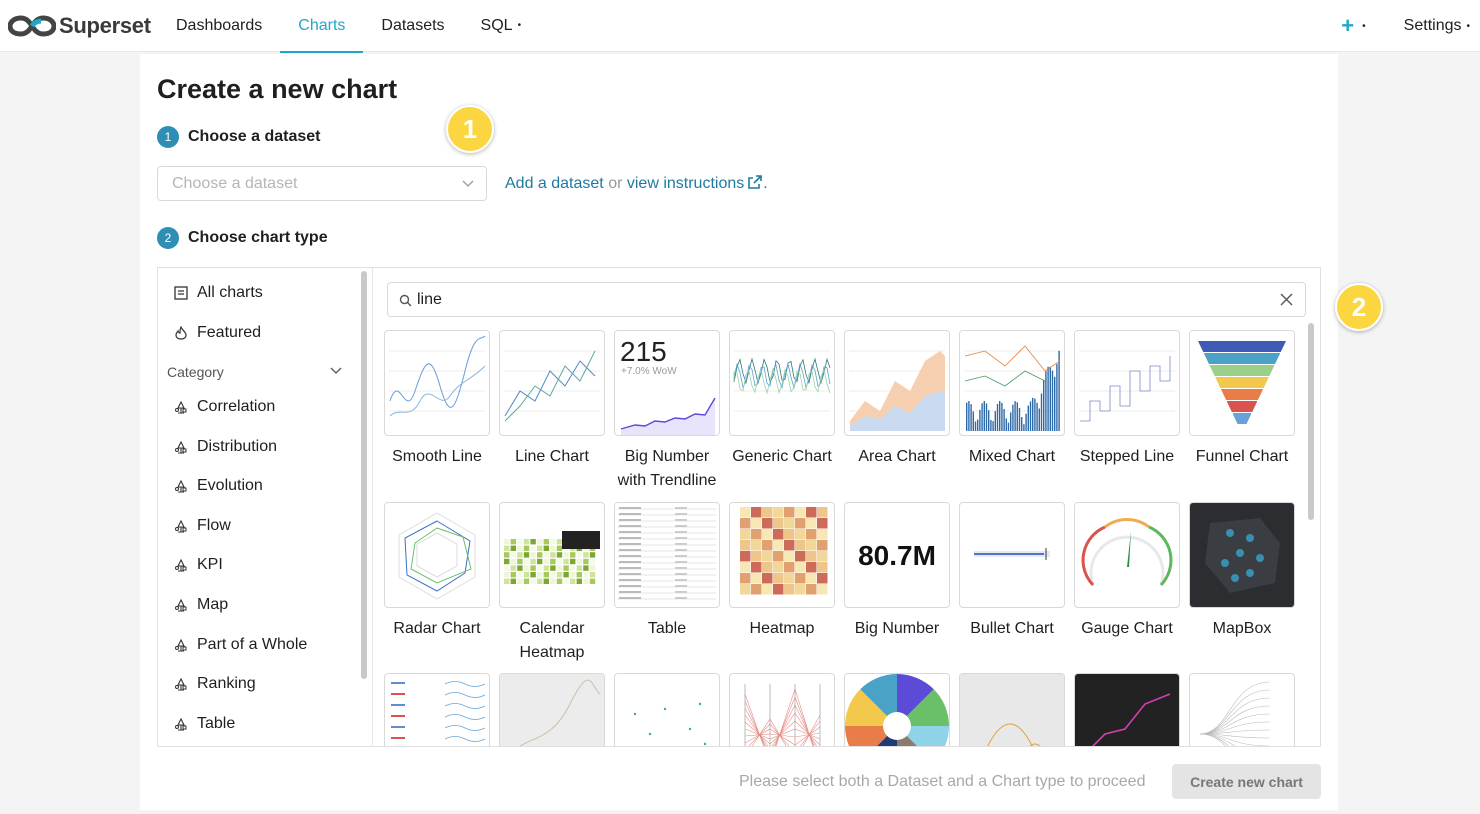  What do you see at coordinates (501, 26) in the screenshot?
I see `nav-sql: SQL •` at bounding box center [501, 26].